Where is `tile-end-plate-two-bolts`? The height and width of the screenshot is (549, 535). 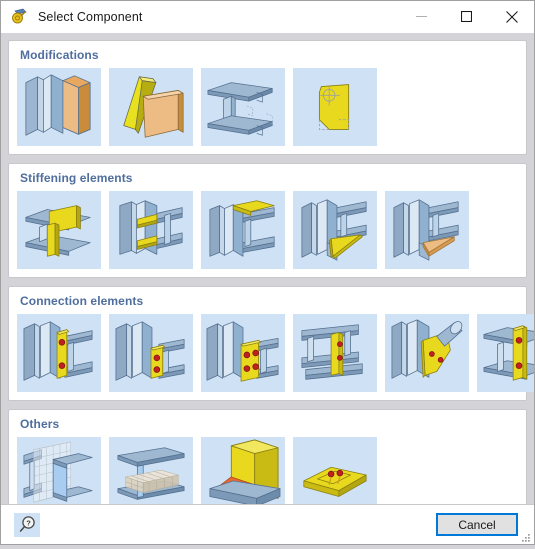 tile-end-plate-two-bolts is located at coordinates (59, 353).